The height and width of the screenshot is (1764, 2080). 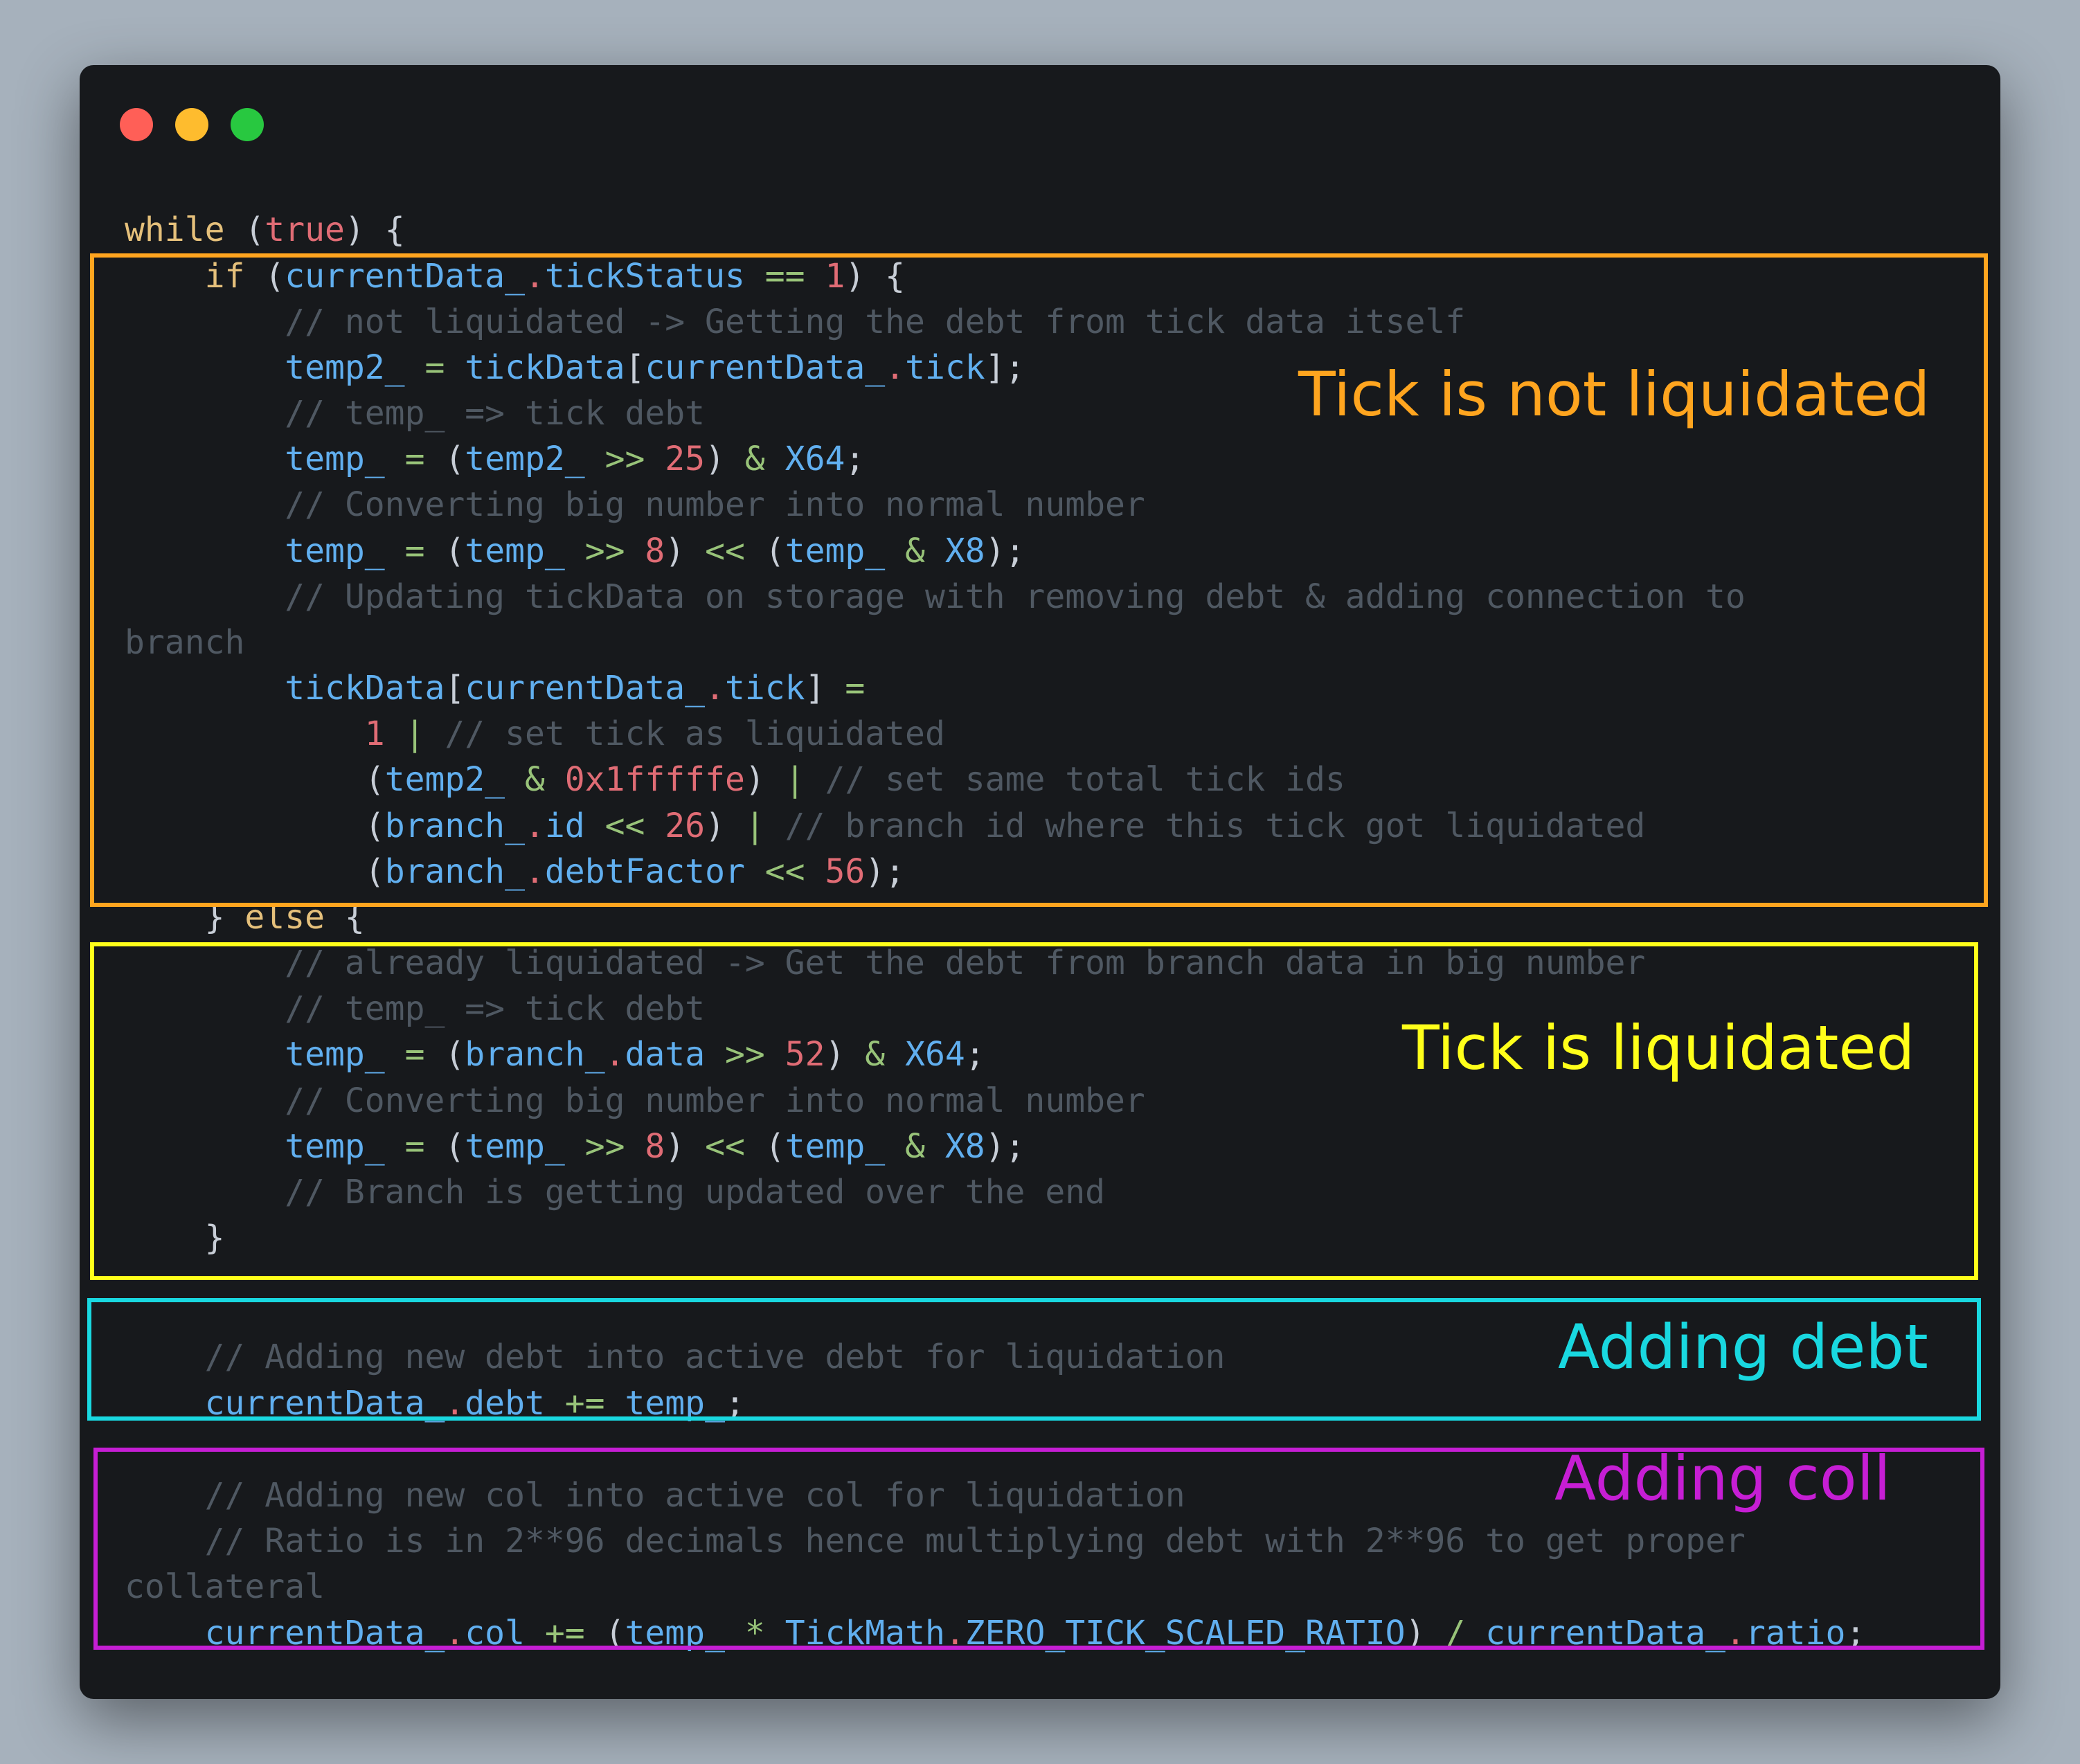 I want to click on not-liquidated-label: Tick is not liquidated, so click(x=1614, y=394).